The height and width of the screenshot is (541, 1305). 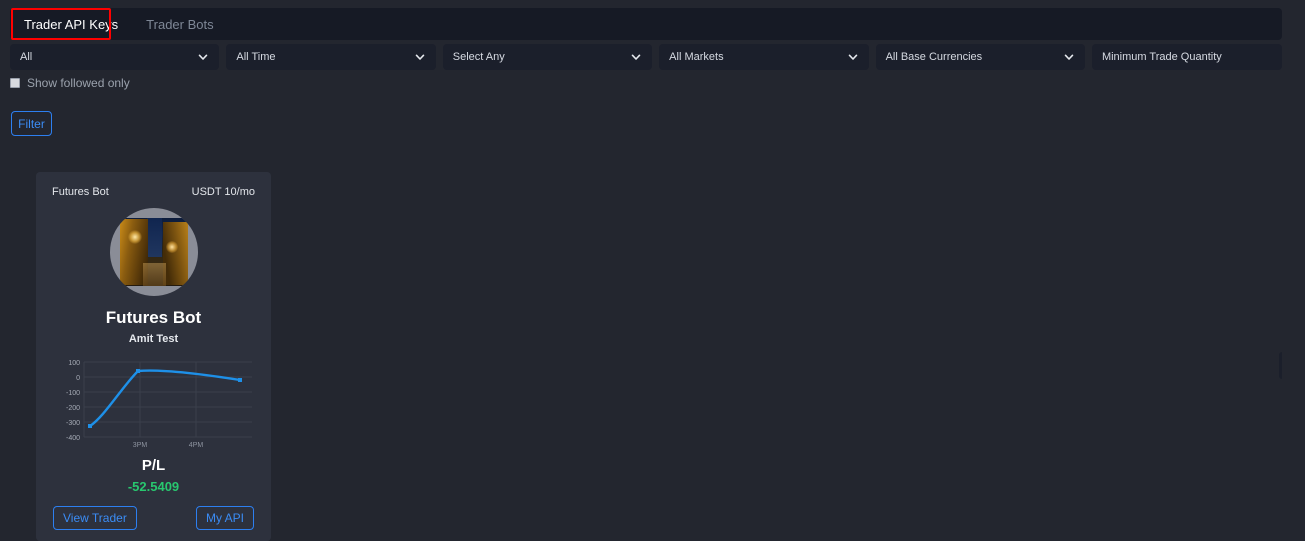 What do you see at coordinates (26, 57) in the screenshot?
I see `type-select-value: All` at bounding box center [26, 57].